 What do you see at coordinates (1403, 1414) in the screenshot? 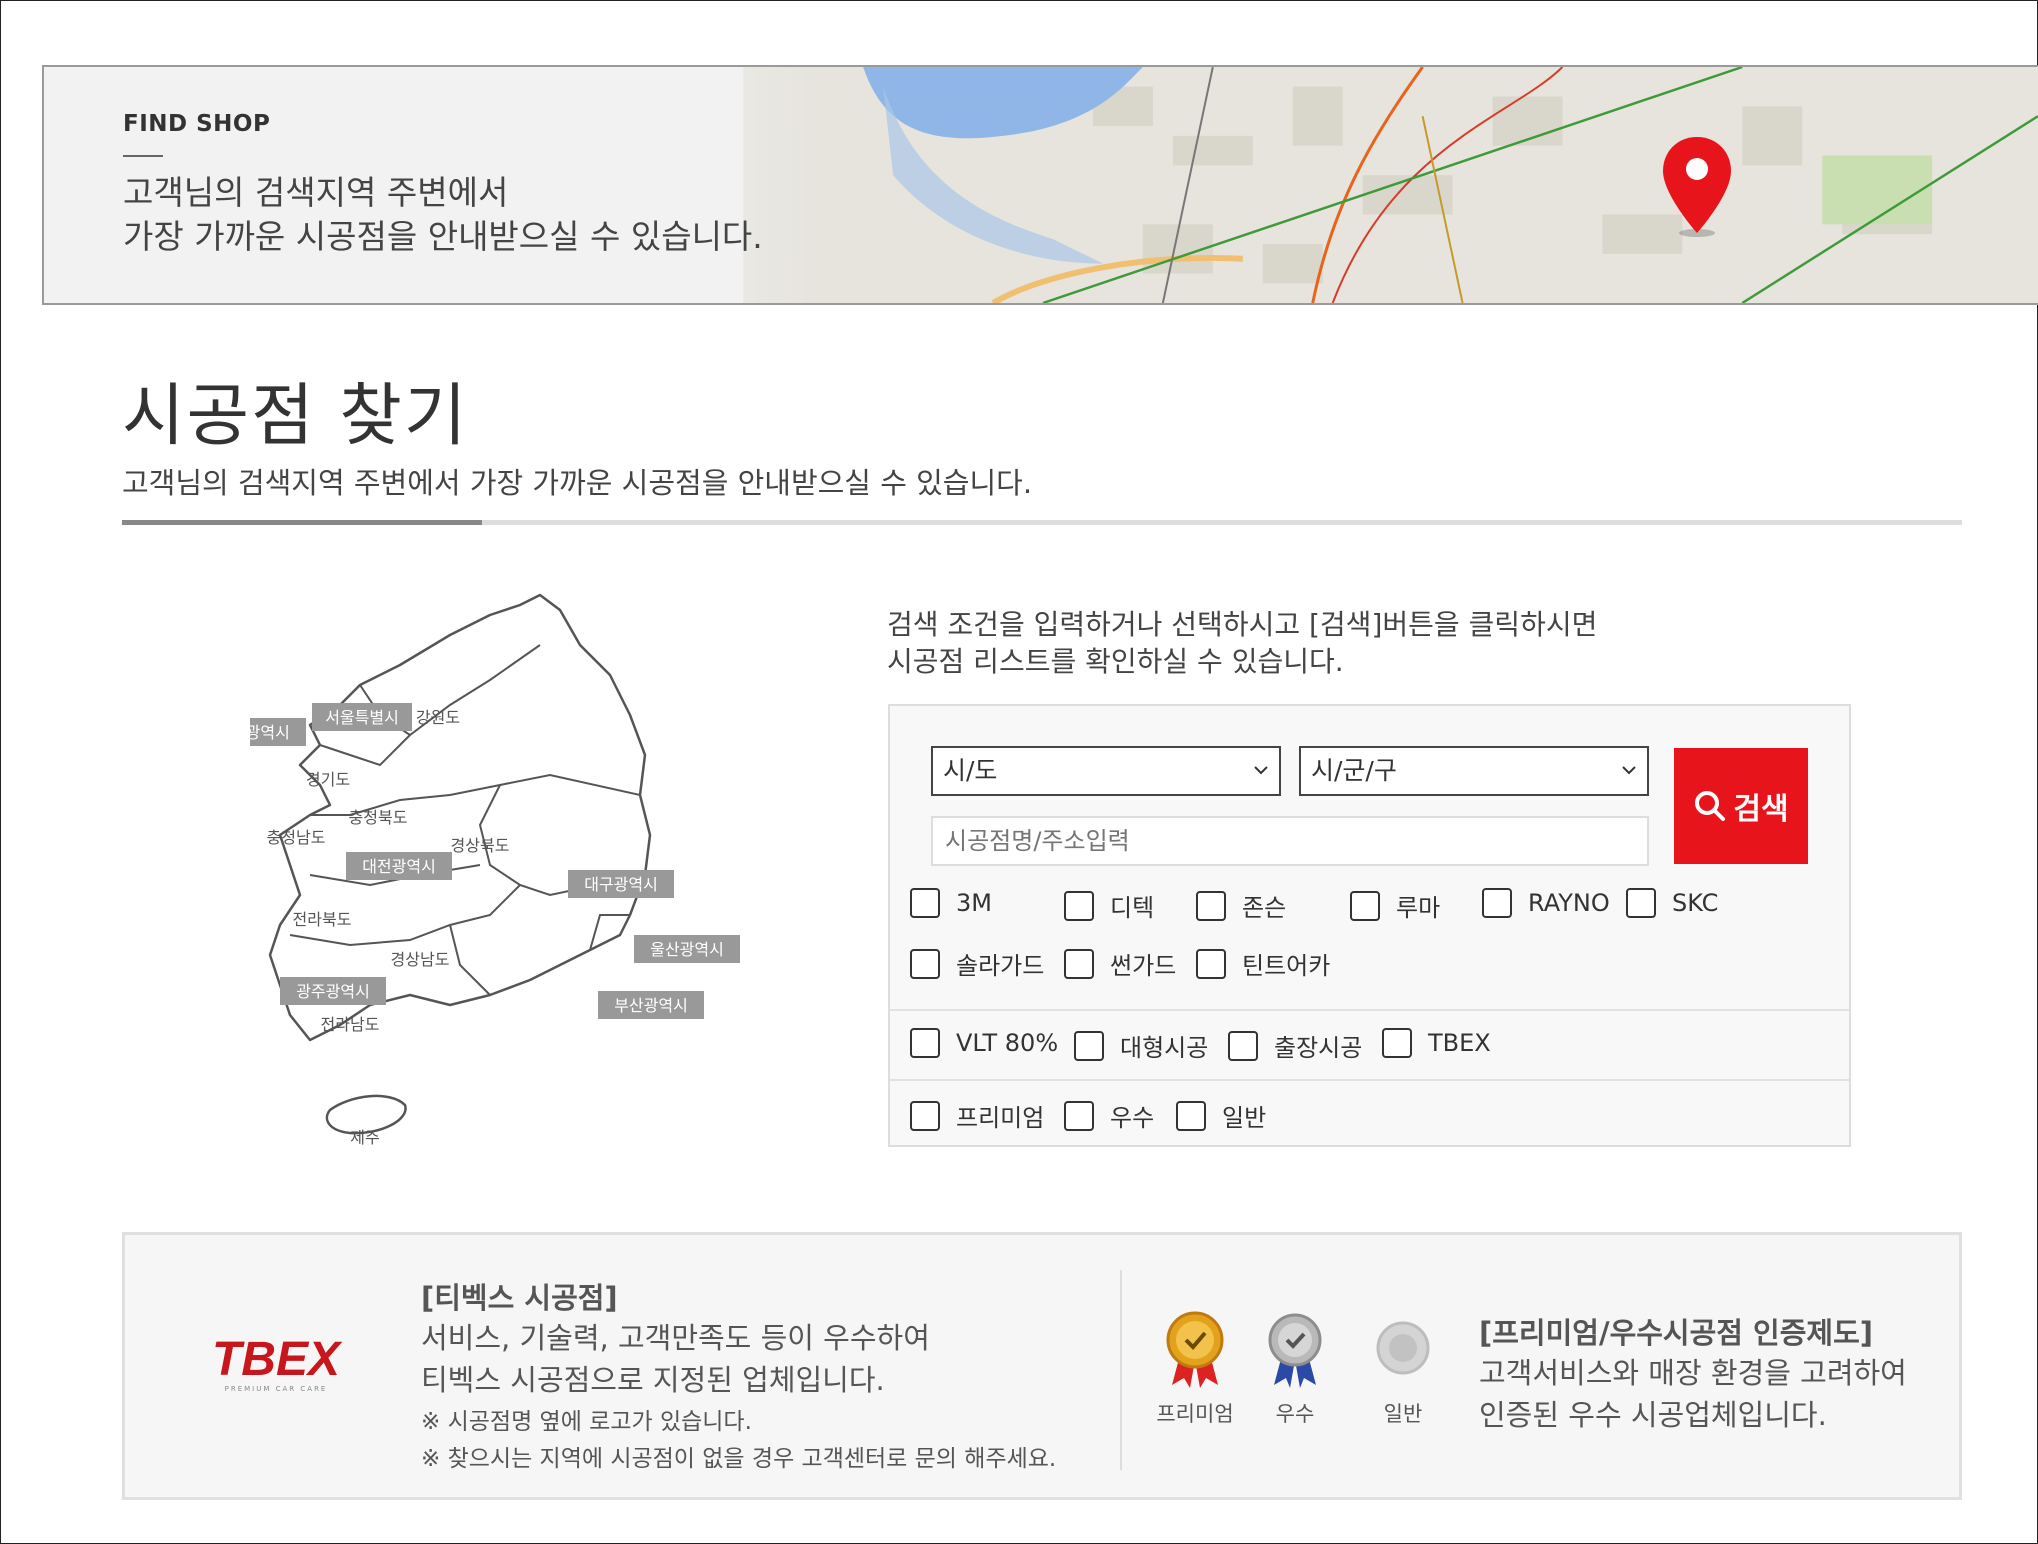
I see `medal-label: 일반` at bounding box center [1403, 1414].